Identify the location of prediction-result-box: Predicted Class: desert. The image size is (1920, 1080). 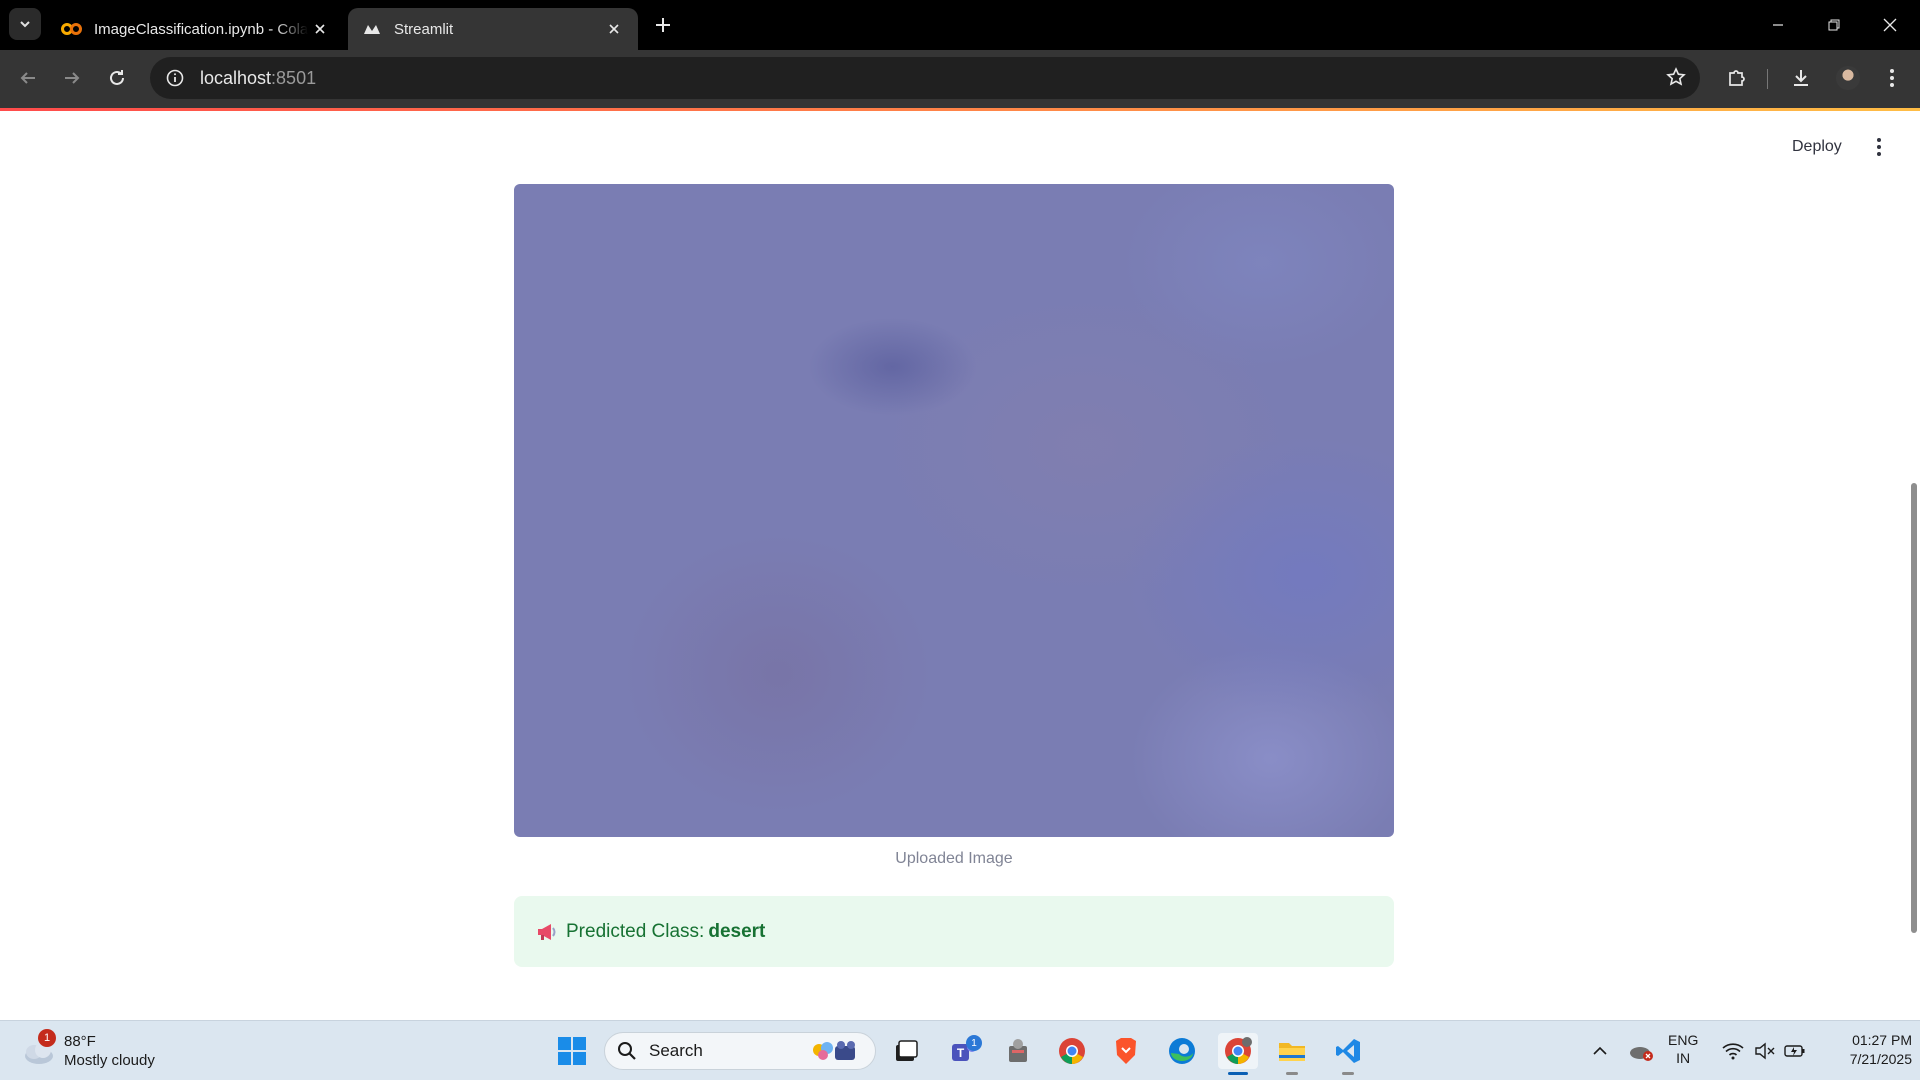
(954, 931).